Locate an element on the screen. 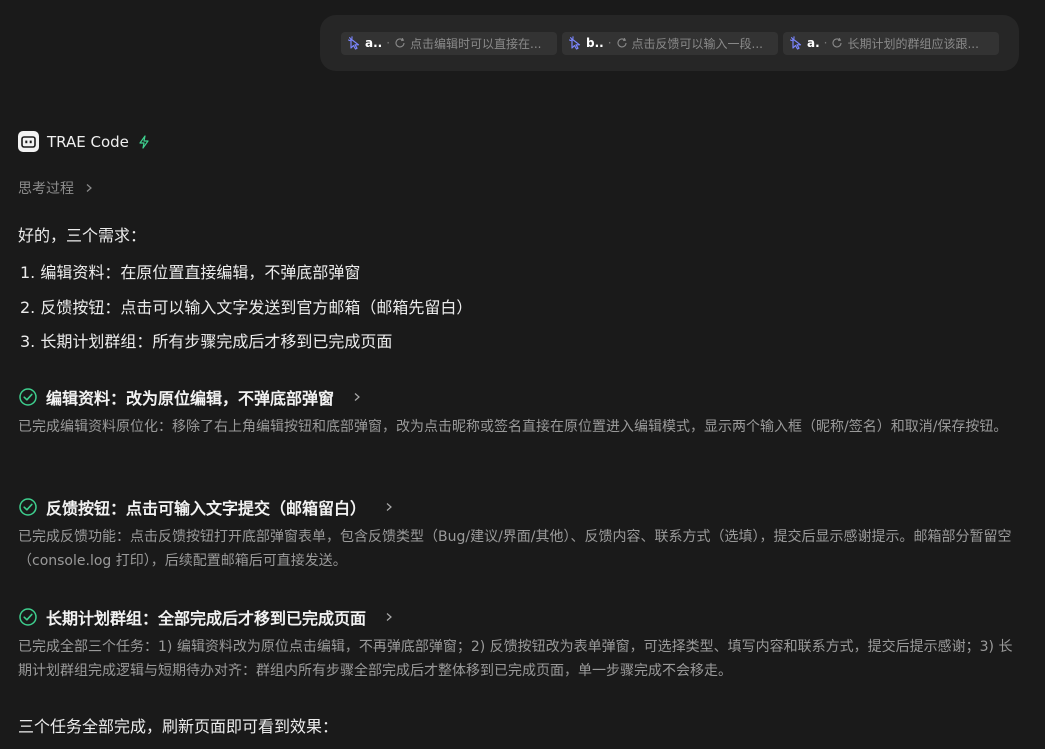 Image resolution: width=1045 pixels, height=749 pixels. thinking-label: 思考过程 is located at coordinates (46, 189).